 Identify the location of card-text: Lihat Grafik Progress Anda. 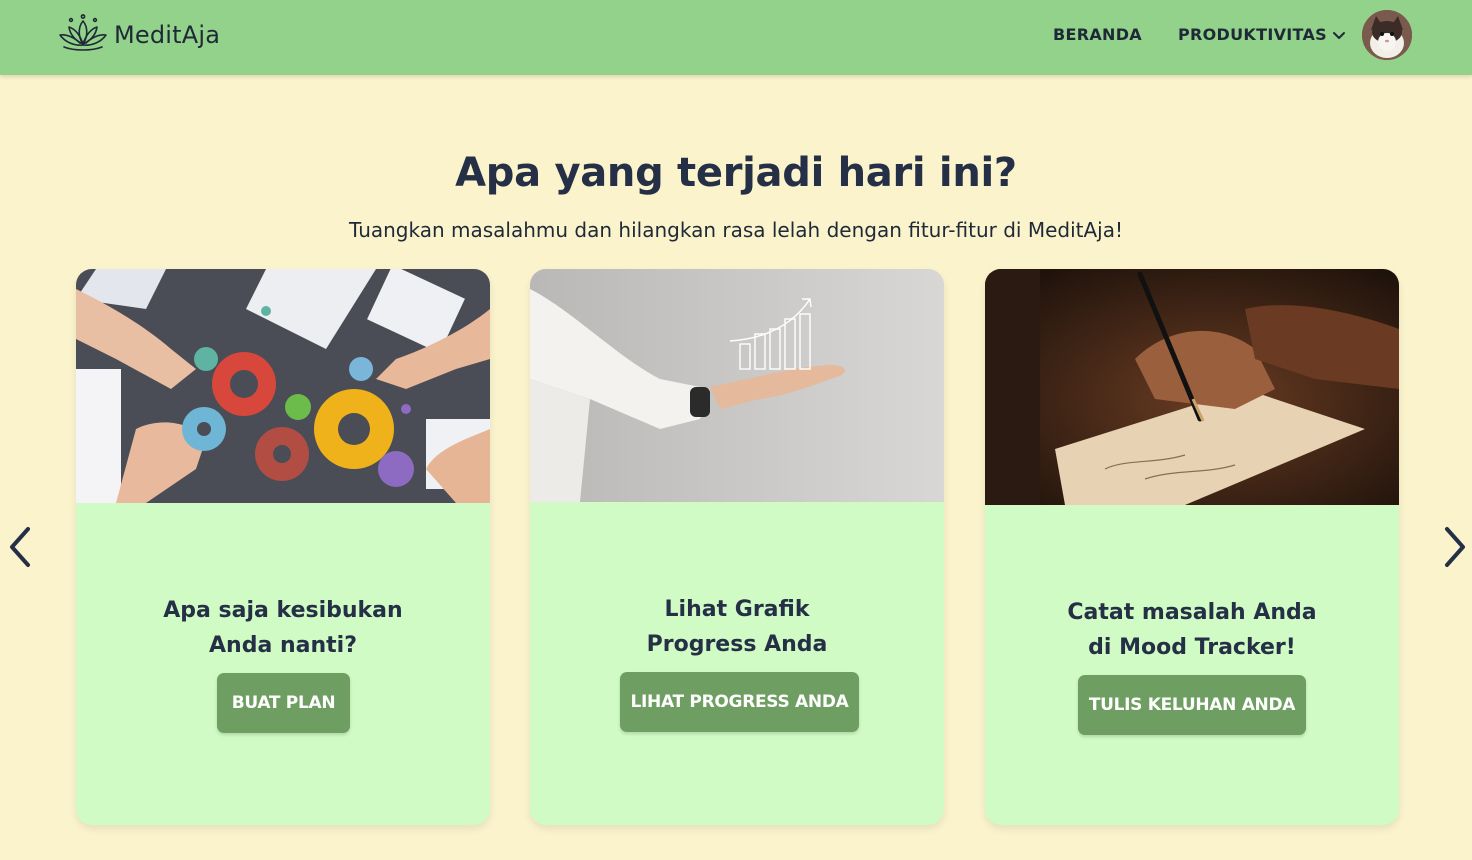
(737, 627).